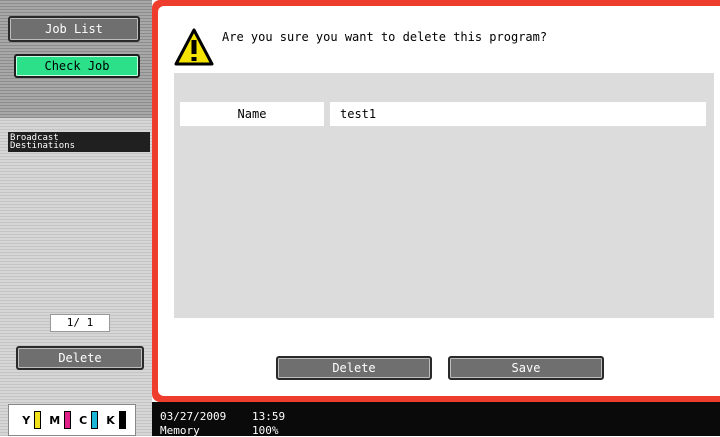 The height and width of the screenshot is (437, 720). I want to click on toner-level-indicator: Y M C K, so click(72, 420).